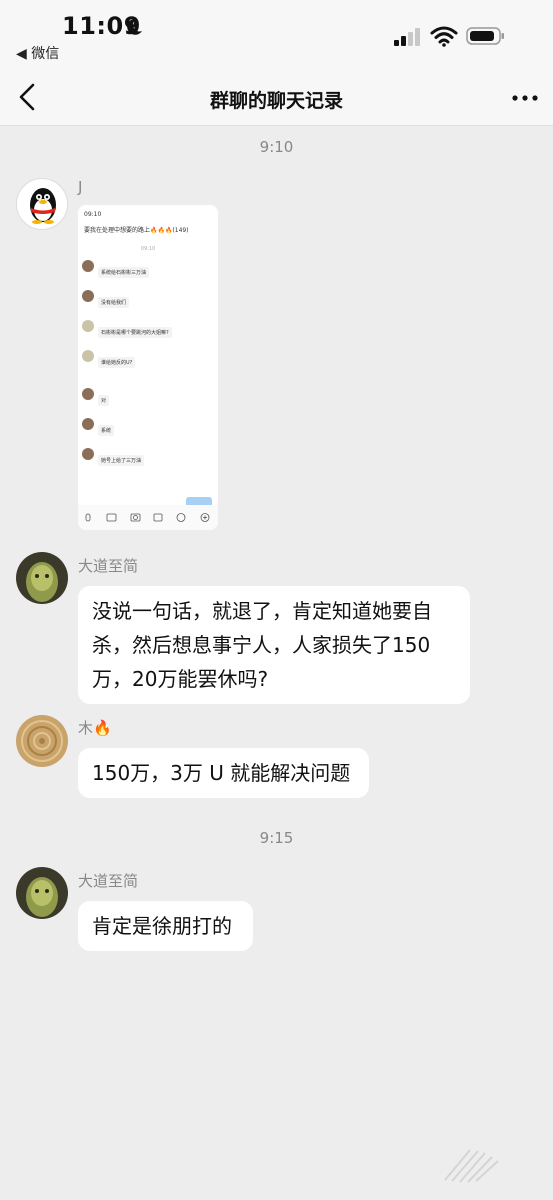  Describe the element at coordinates (407, 37) in the screenshot. I see `signal-icon` at that location.